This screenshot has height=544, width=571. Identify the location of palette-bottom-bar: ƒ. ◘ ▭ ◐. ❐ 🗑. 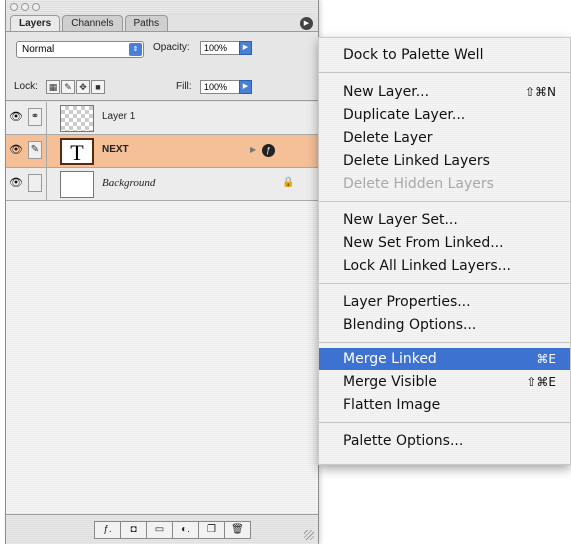
(162, 529).